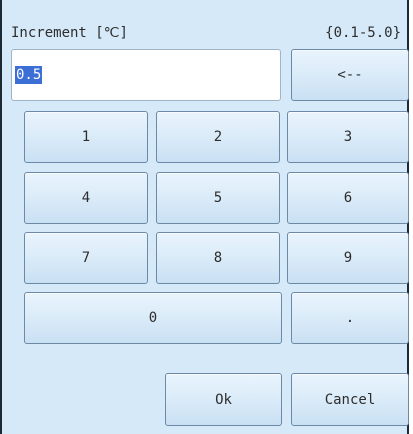 This screenshot has width=413, height=434. Describe the element at coordinates (363, 33) in the screenshot. I see `range-hint: {0.1-5.0}` at that location.